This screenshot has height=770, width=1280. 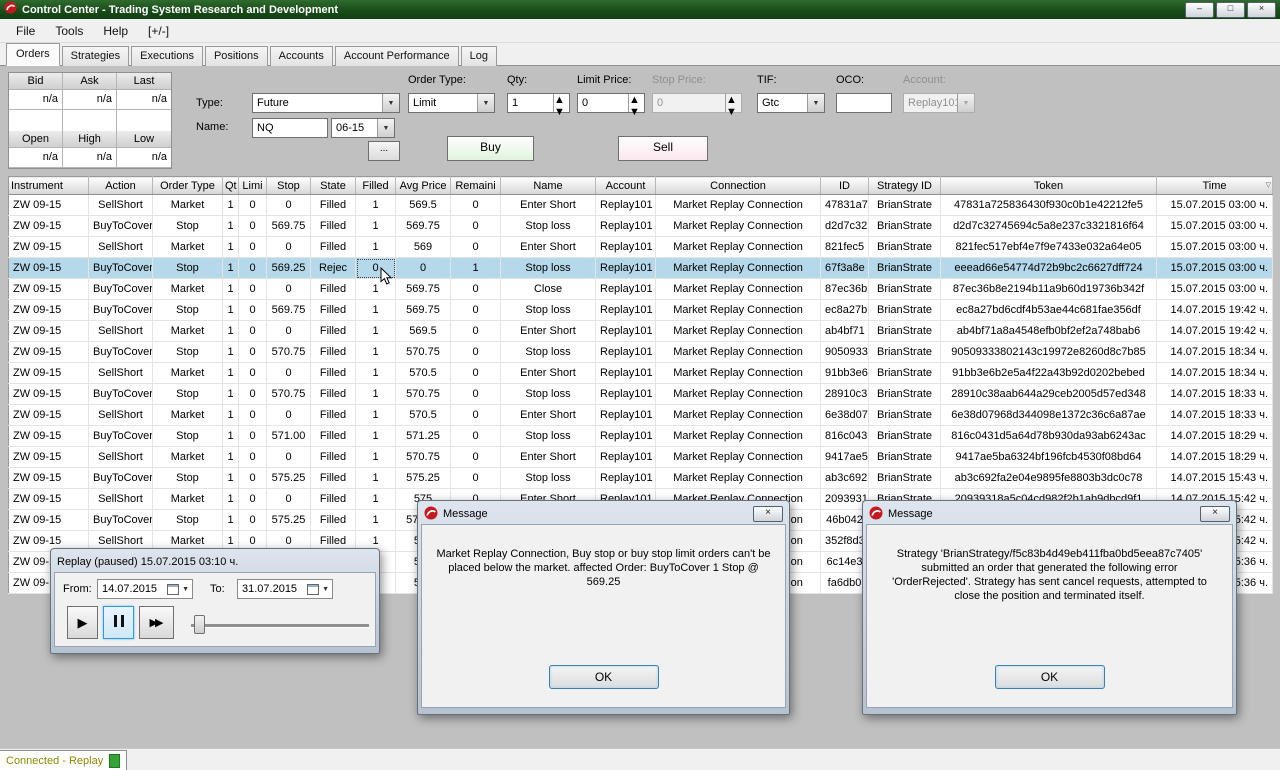 I want to click on column-header-action: Action, so click(x=120, y=185).